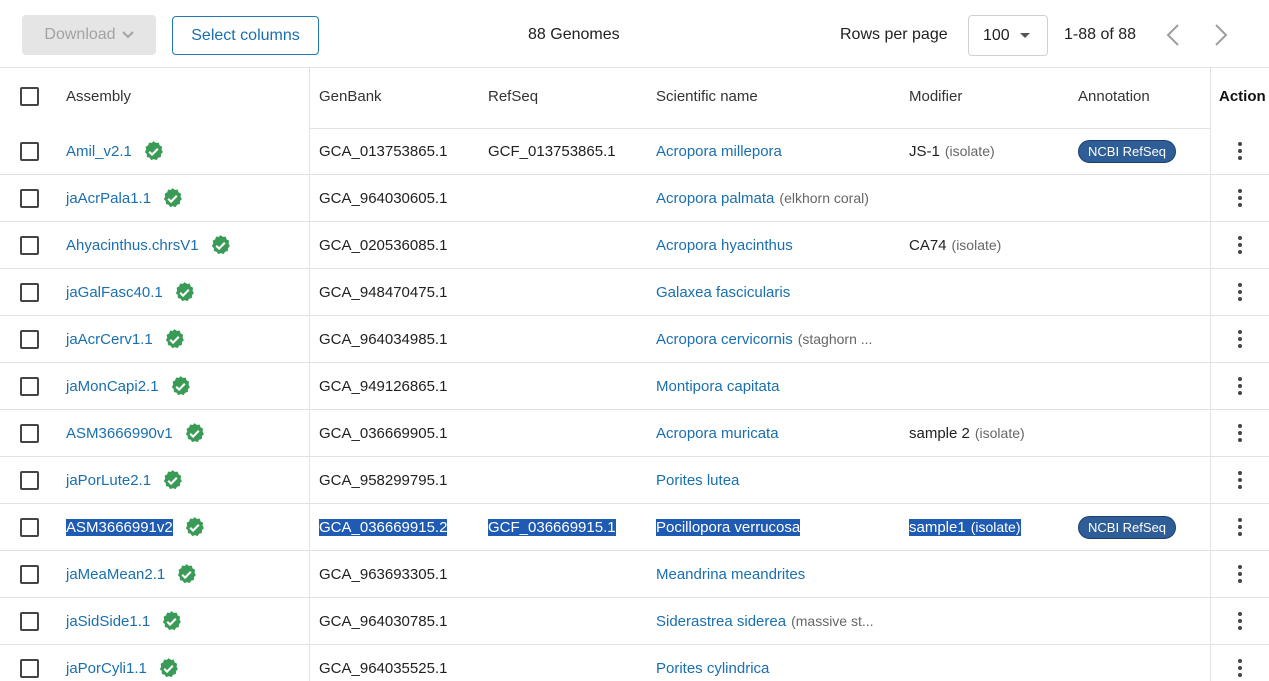 This screenshot has height=681, width=1269. Describe the element at coordinates (996, 35) in the screenshot. I see `rows-per-page-value: 100` at that location.